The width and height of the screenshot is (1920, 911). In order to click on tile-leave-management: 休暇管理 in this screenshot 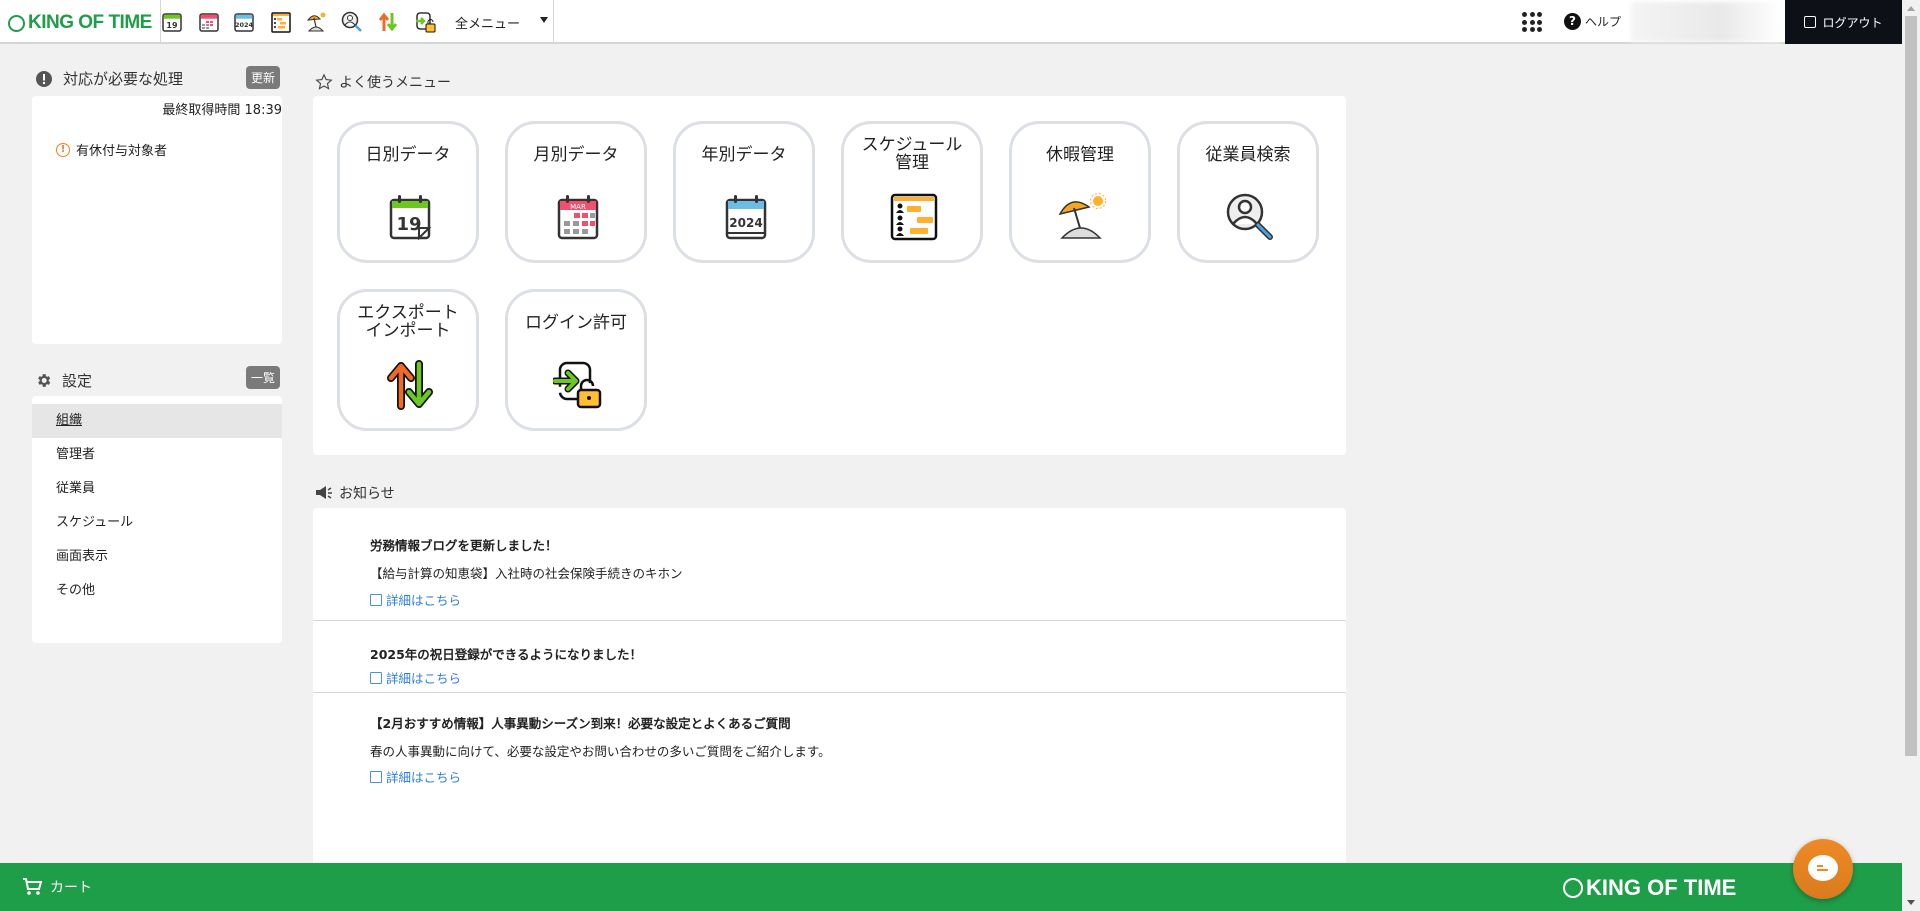, I will do `click(1080, 192)`.